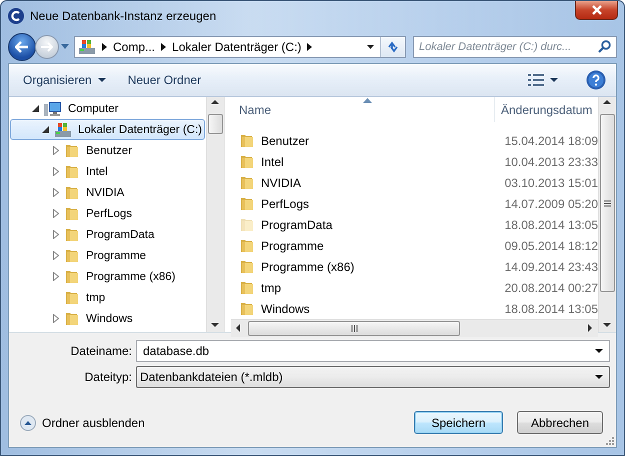  I want to click on close-button, so click(596, 10).